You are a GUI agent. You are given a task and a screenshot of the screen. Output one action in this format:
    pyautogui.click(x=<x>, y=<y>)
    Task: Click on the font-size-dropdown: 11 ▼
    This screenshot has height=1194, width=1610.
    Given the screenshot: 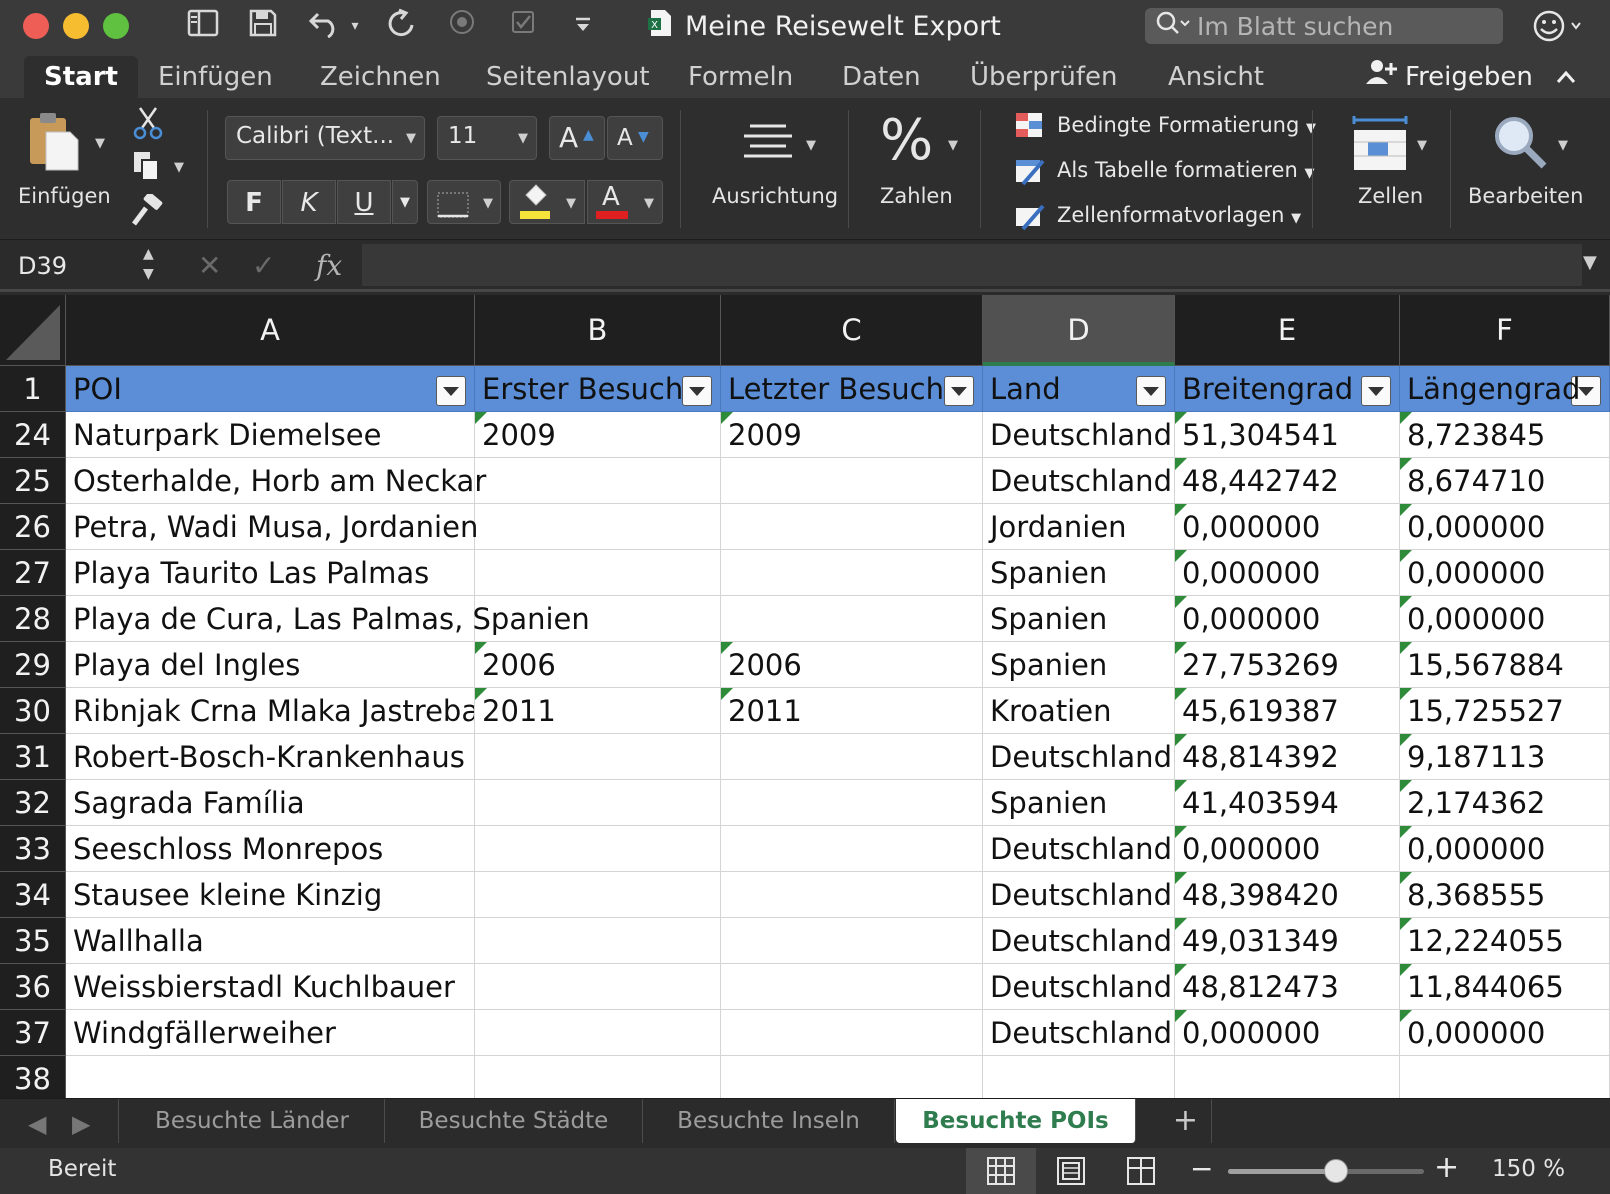 What is the action you would take?
    pyautogui.click(x=487, y=138)
    